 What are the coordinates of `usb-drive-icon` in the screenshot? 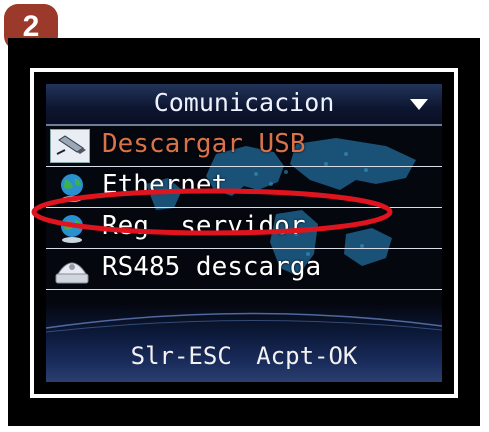 It's located at (70, 146).